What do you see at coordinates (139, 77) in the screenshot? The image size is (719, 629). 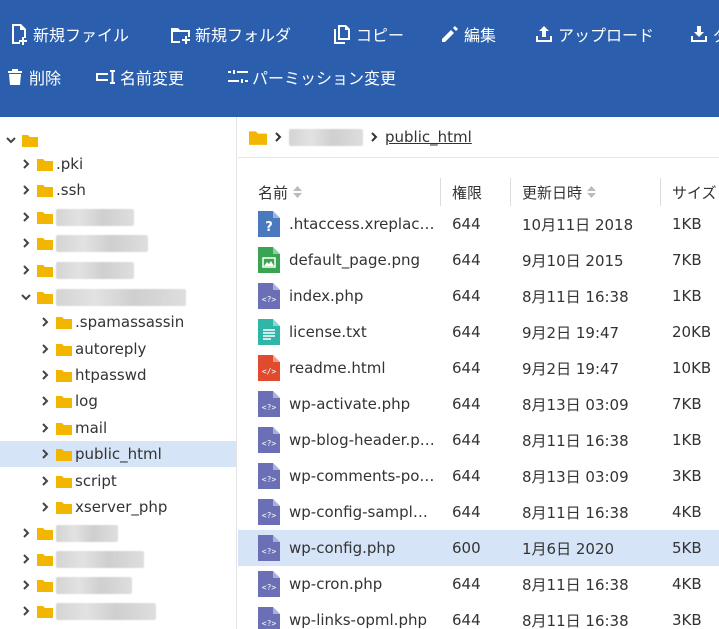 I see `rename-button: 名前変更` at bounding box center [139, 77].